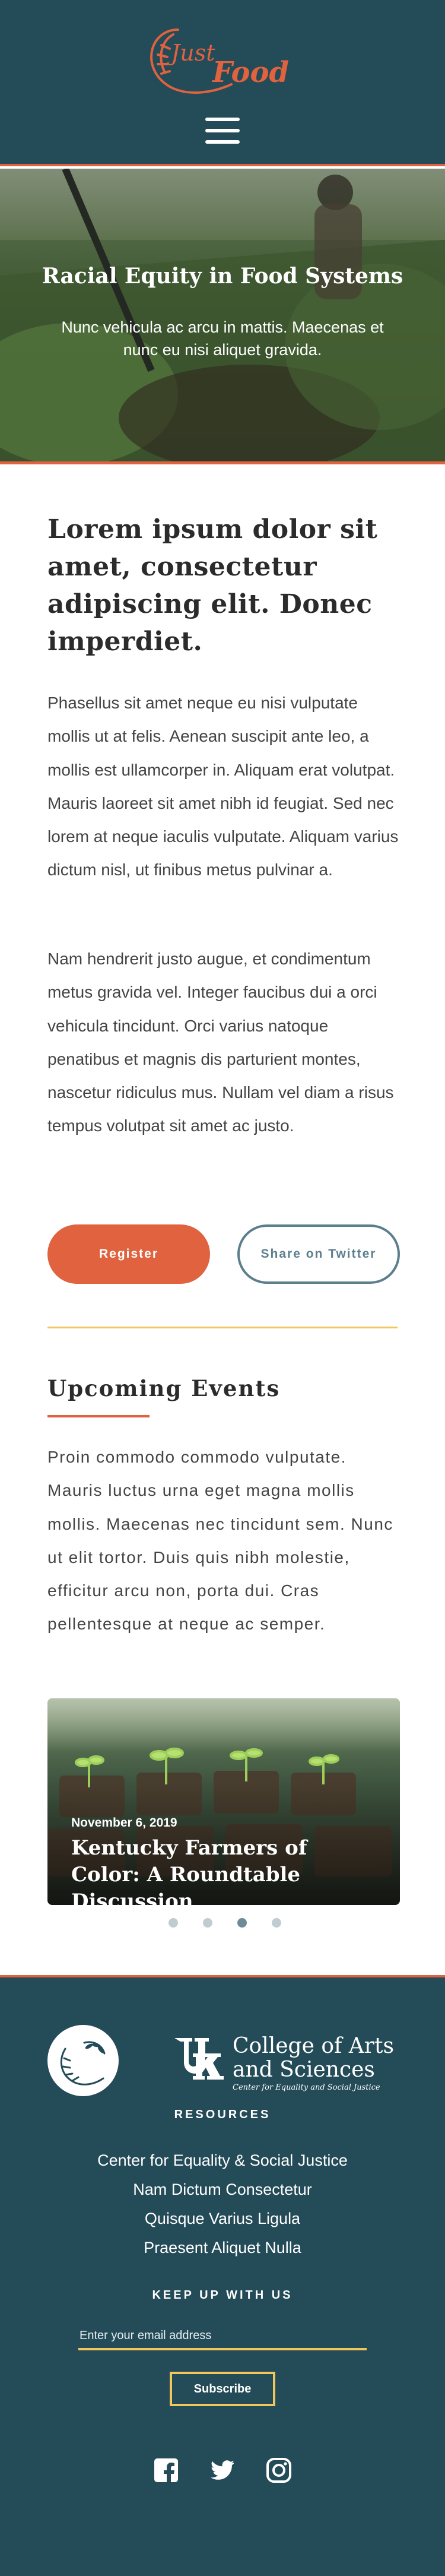 The image size is (445, 2576). I want to click on events-heading: Upcoming Events, so click(164, 1388).